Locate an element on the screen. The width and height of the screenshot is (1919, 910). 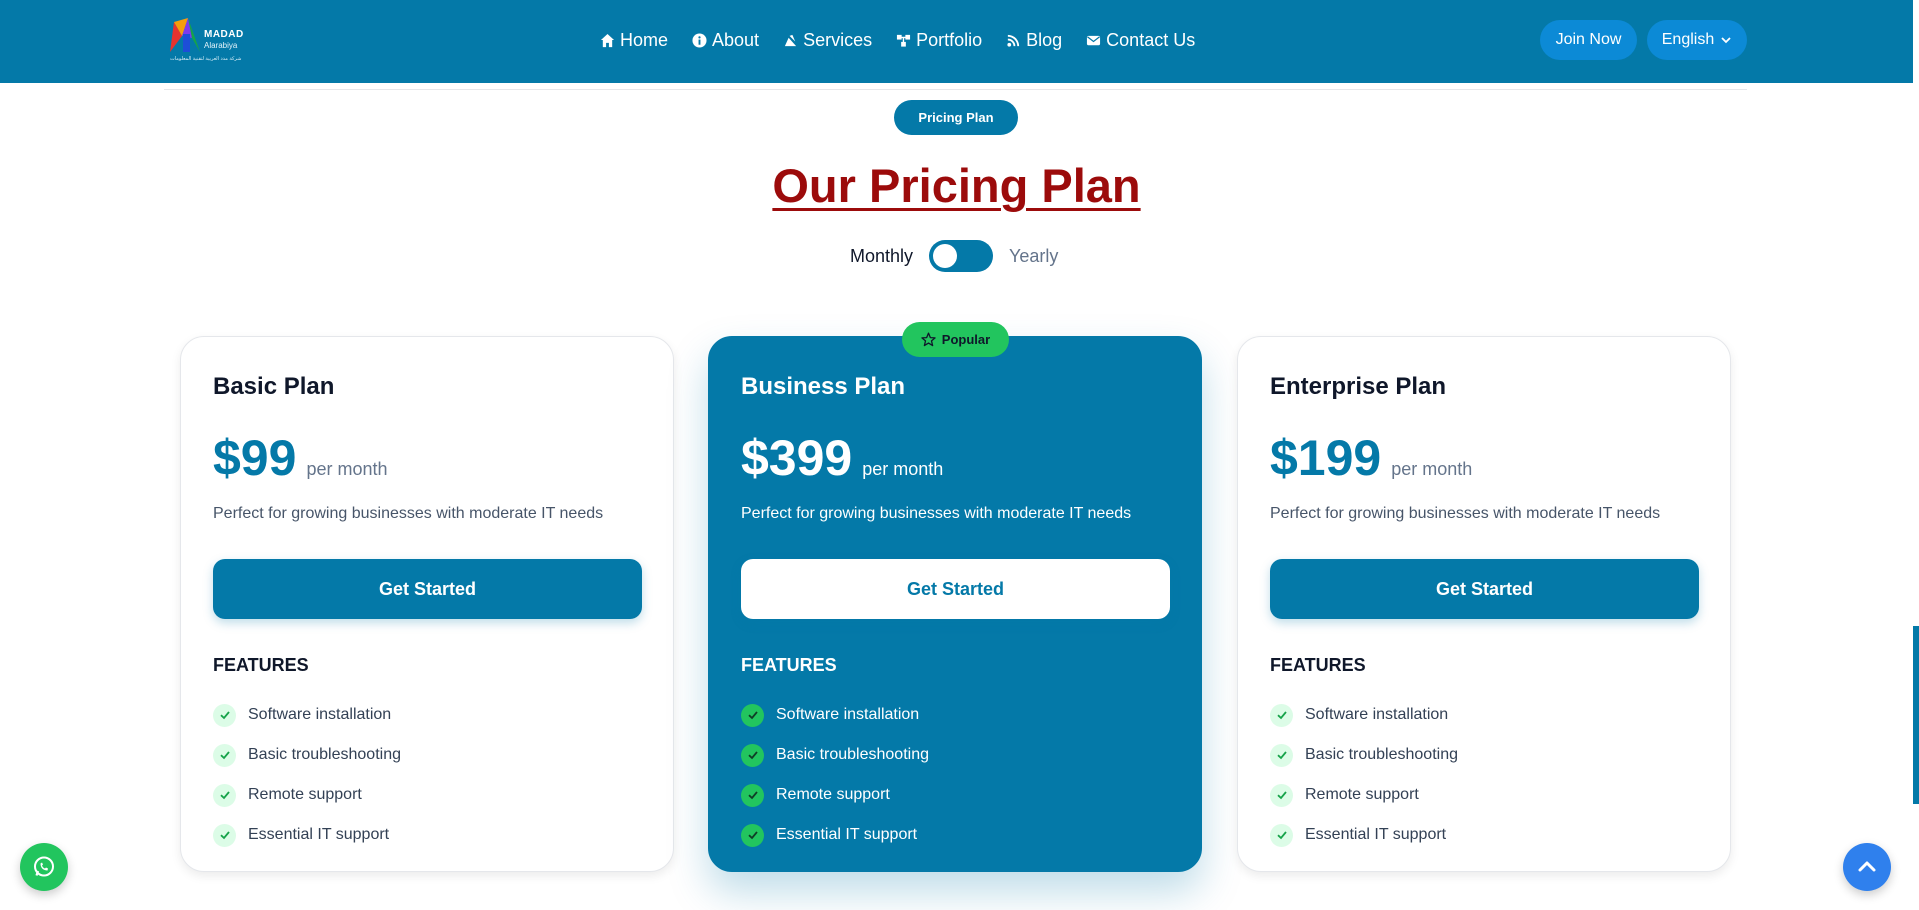
nav-item-contact: Contact Us is located at coordinates (1140, 40).